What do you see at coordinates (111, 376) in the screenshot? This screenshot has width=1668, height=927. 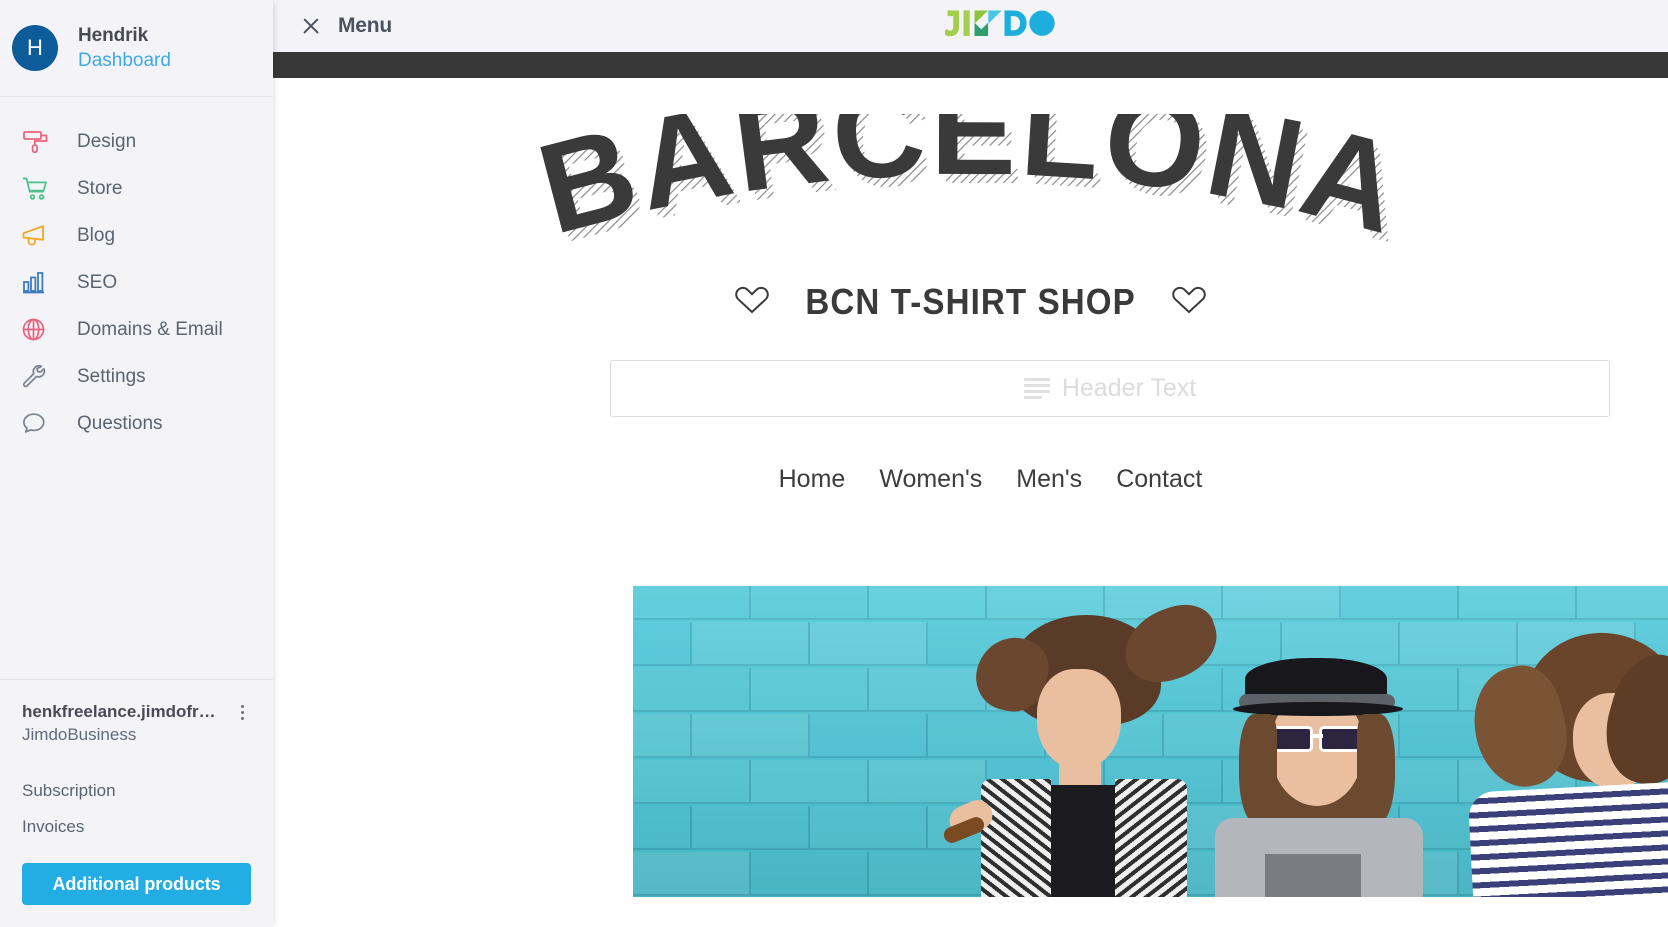 I see `sidebar-item-label: Settings` at bounding box center [111, 376].